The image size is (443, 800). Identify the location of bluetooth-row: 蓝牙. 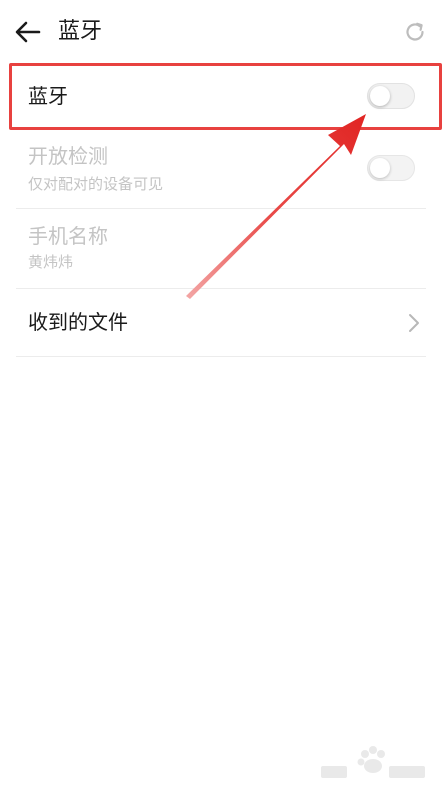
(221, 96).